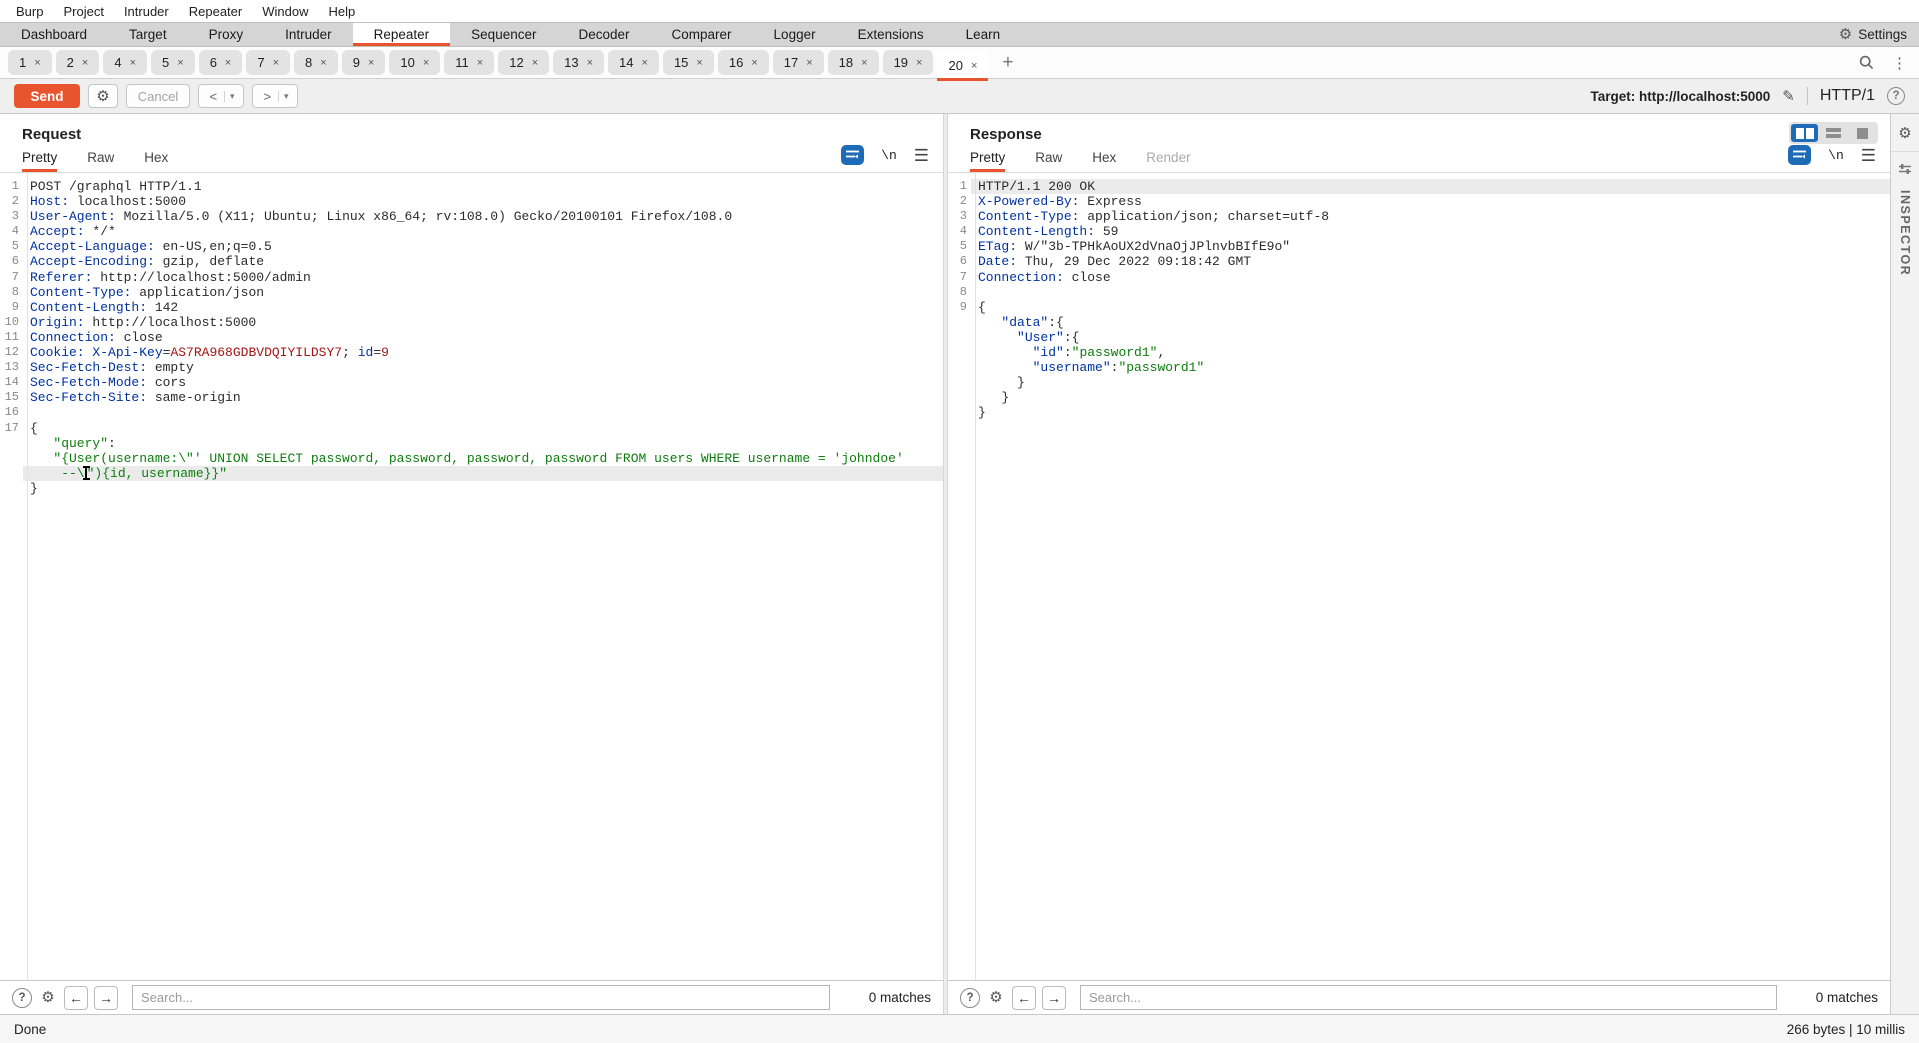  Describe the element at coordinates (401, 34) in the screenshot. I see `tab-repeater: Repeater` at that location.